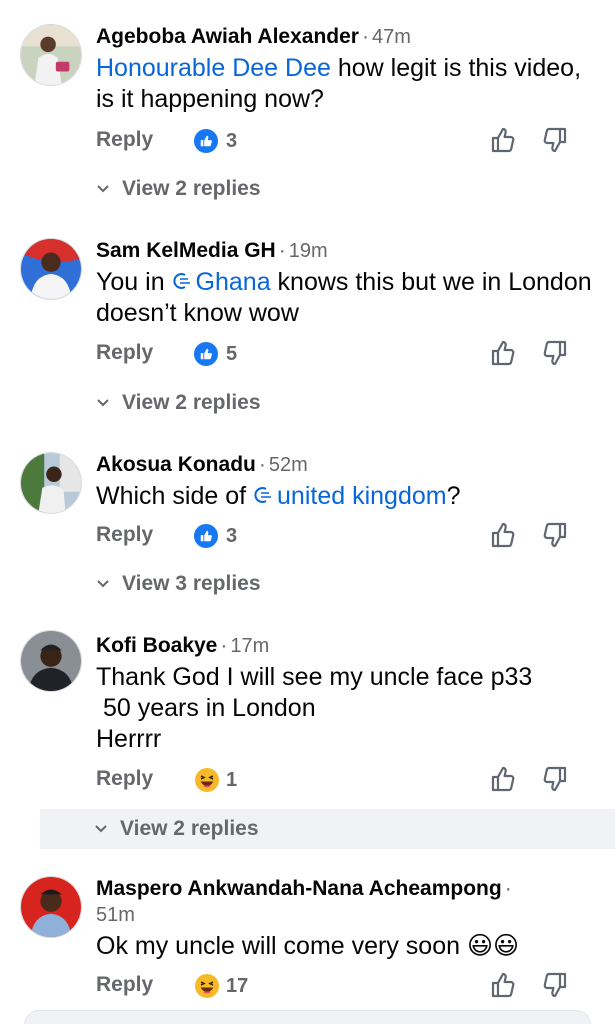 The image size is (615, 1024). I want to click on mention-link: Honourable Dee Dee, so click(213, 68).